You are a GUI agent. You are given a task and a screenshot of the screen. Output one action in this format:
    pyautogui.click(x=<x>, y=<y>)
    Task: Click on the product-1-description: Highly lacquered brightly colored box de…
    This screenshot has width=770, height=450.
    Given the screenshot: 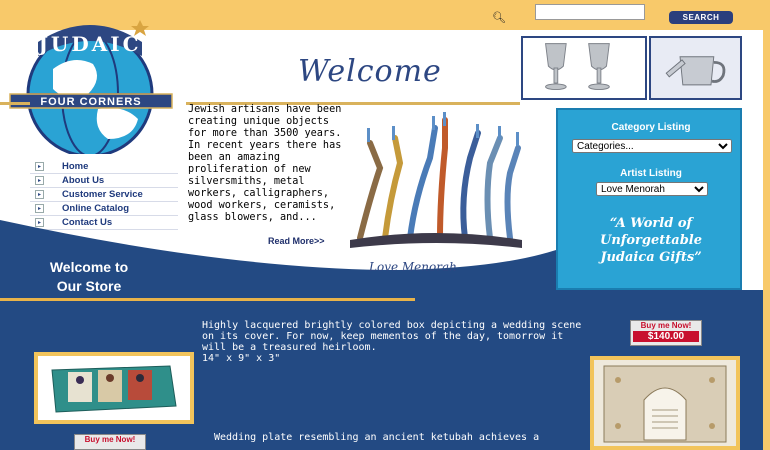 What is the action you would take?
    pyautogui.click(x=392, y=342)
    